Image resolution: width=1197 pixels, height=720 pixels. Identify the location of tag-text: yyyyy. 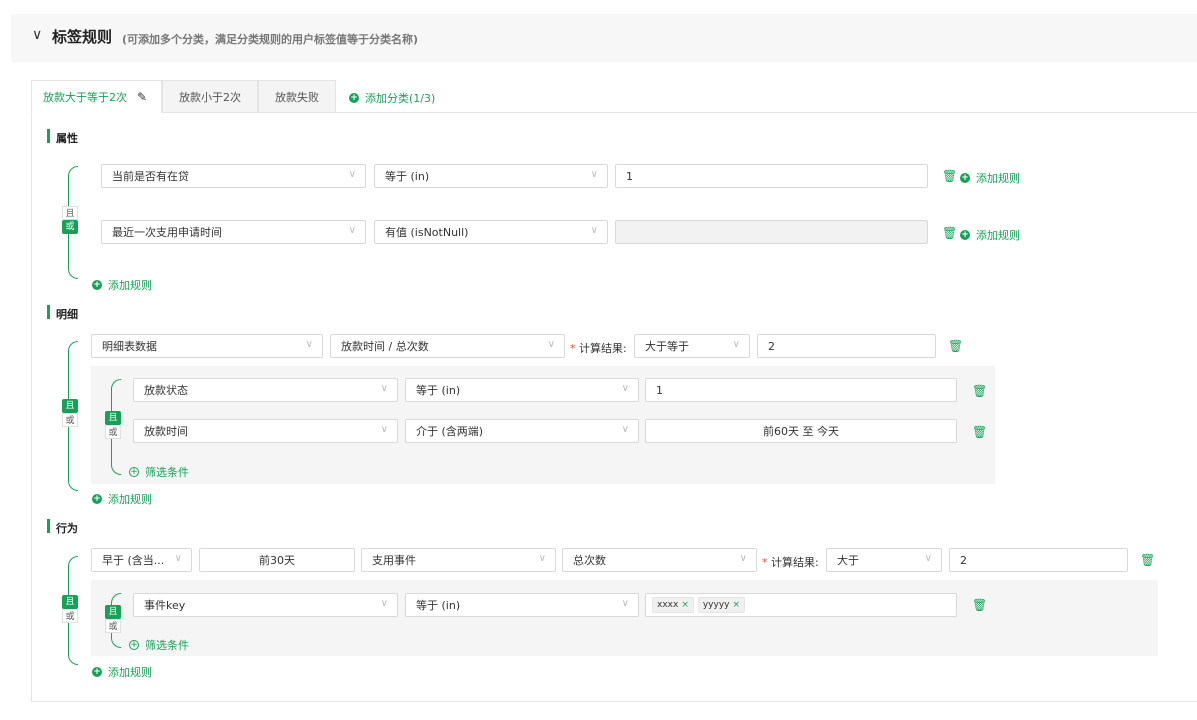
(716, 605).